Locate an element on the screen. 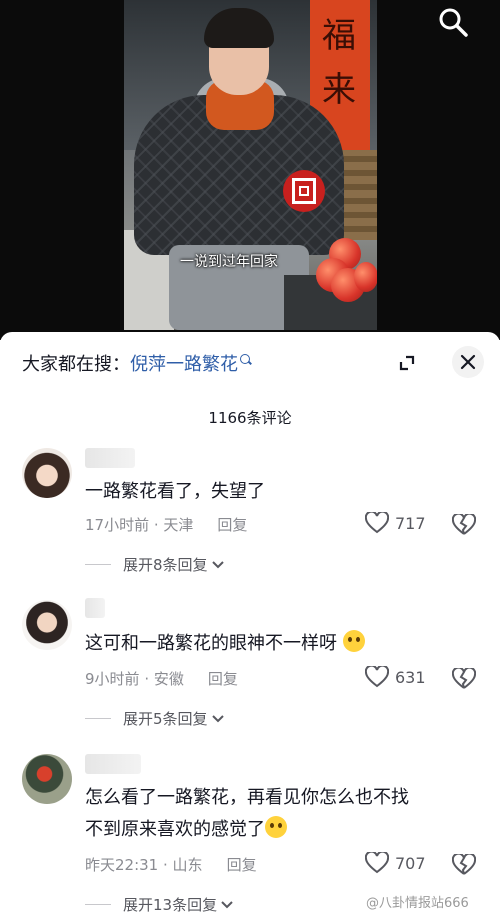  expand-icon is located at coordinates (407, 363).